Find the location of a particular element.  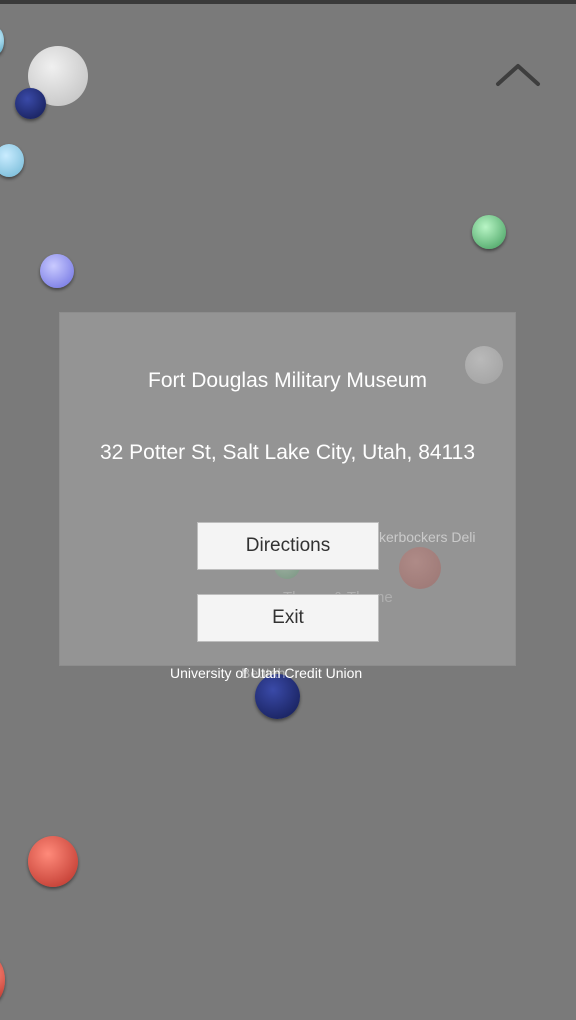

chevron-up-icon is located at coordinates (518, 75).